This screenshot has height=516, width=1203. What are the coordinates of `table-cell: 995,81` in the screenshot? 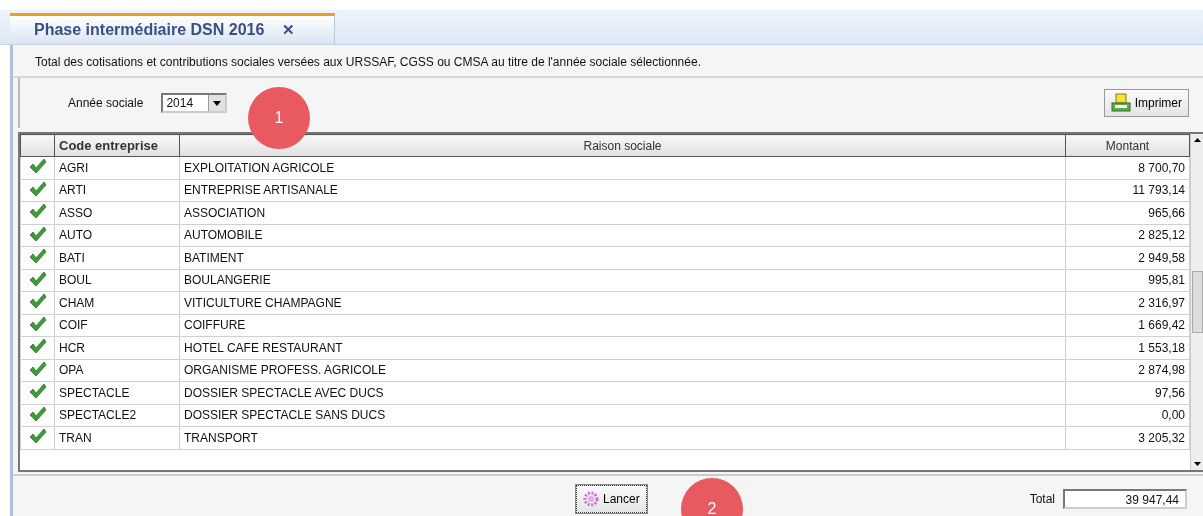 It's located at (1127, 280).